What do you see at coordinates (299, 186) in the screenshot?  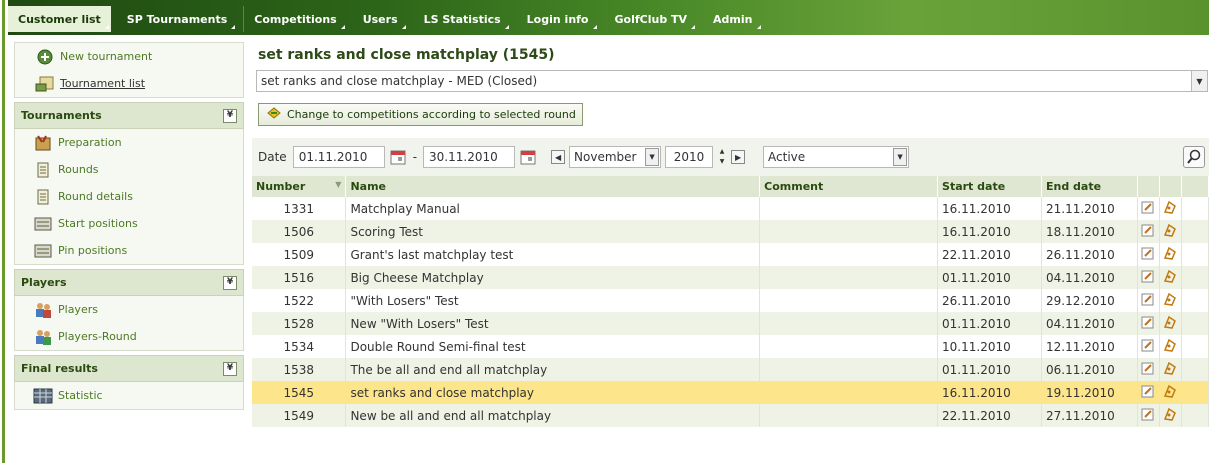 I see `column-header-number: Number ▼` at bounding box center [299, 186].